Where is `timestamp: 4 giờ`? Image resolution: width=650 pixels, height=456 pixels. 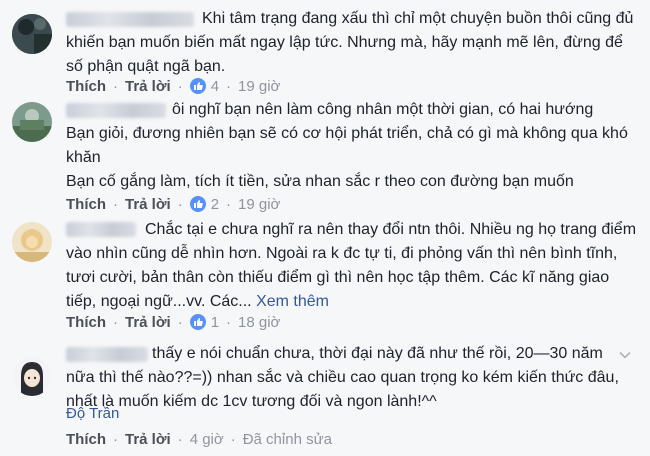
timestamp: 4 giờ is located at coordinates (207, 439).